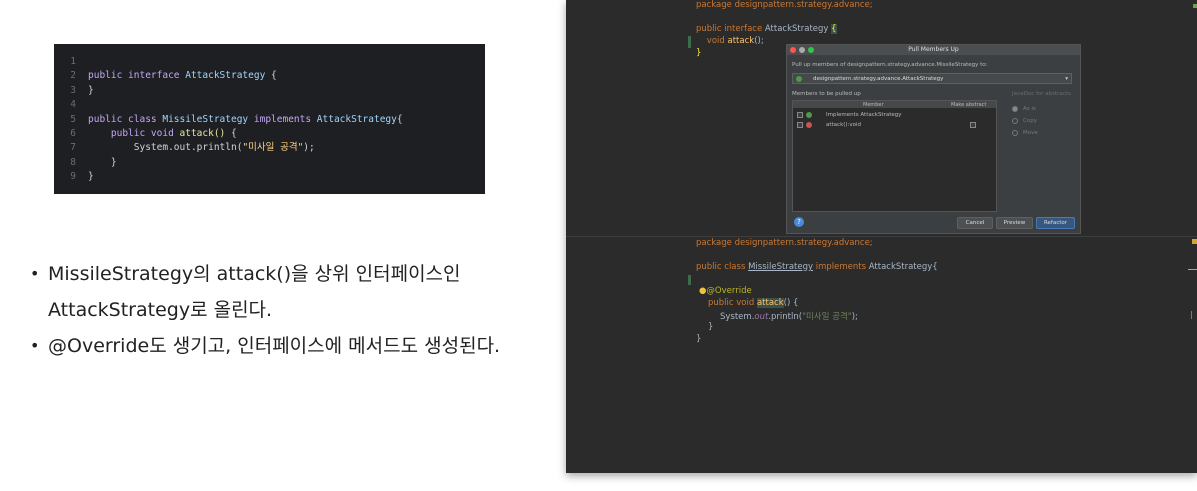 Image resolution: width=1197 pixels, height=491 pixels. What do you see at coordinates (1014, 223) in the screenshot?
I see `preview-button: Preview` at bounding box center [1014, 223].